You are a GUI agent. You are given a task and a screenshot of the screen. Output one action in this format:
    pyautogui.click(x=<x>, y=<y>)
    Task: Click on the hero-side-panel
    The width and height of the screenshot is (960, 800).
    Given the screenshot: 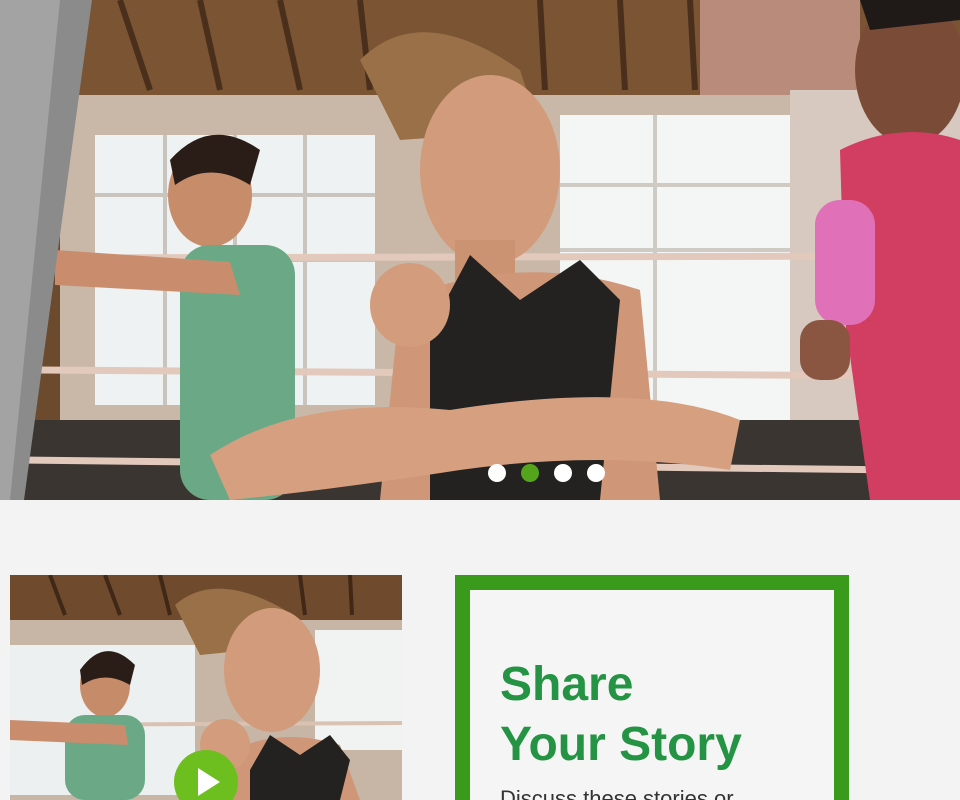 What is the action you would take?
    pyautogui.click(x=46, y=250)
    